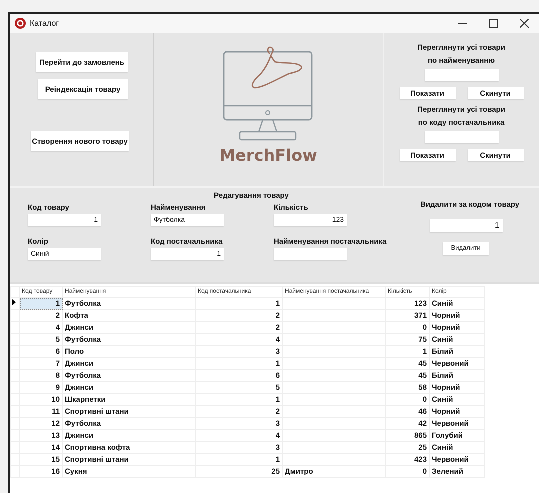 The width and height of the screenshot is (539, 493). What do you see at coordinates (524, 23) in the screenshot?
I see `close-icon` at bounding box center [524, 23].